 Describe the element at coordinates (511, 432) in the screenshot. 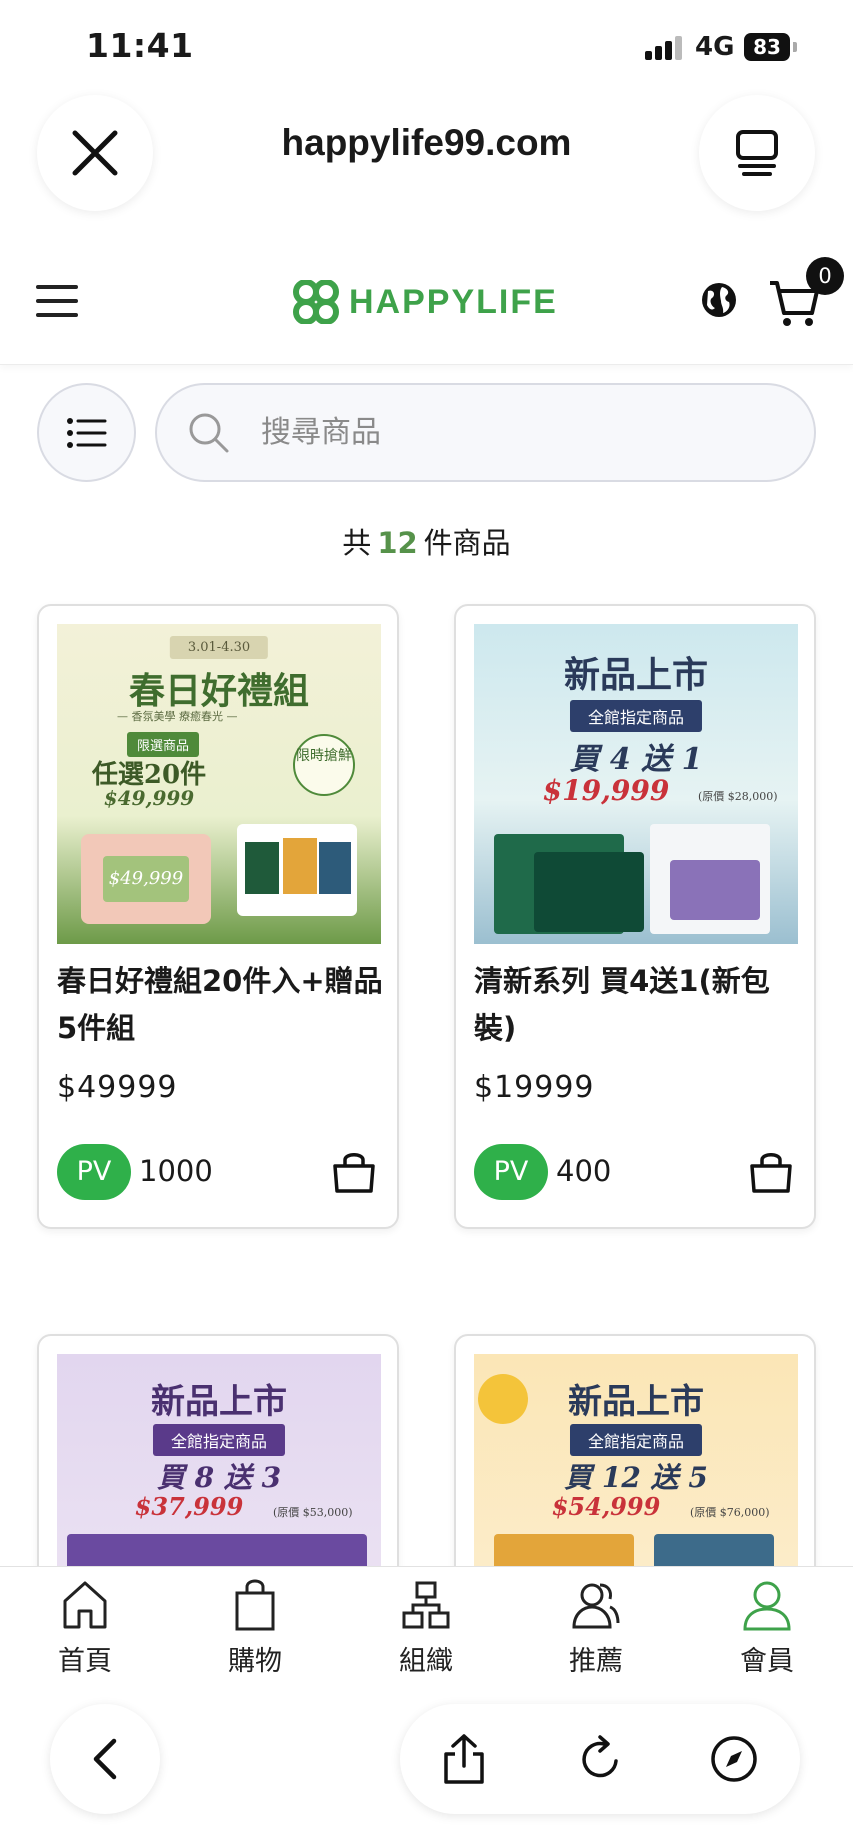

I see `search-input` at that location.